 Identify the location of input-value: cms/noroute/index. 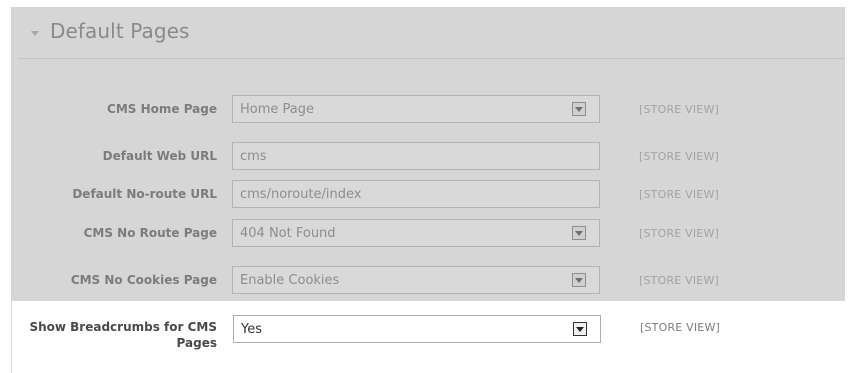
(301, 194).